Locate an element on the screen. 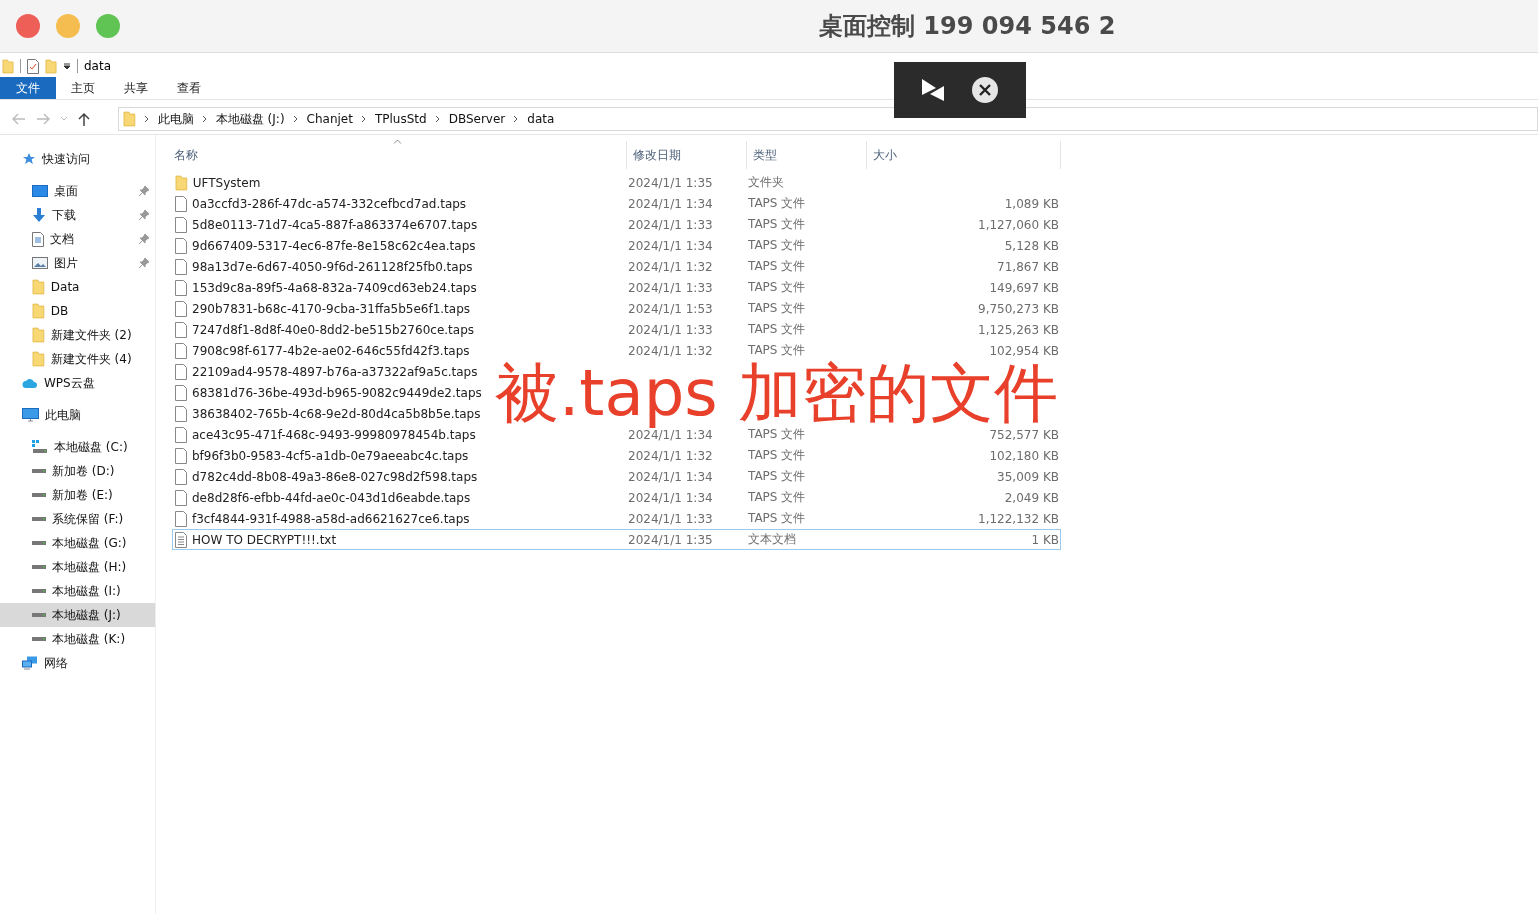  sidebar-item: 下载 is located at coordinates (77, 215).